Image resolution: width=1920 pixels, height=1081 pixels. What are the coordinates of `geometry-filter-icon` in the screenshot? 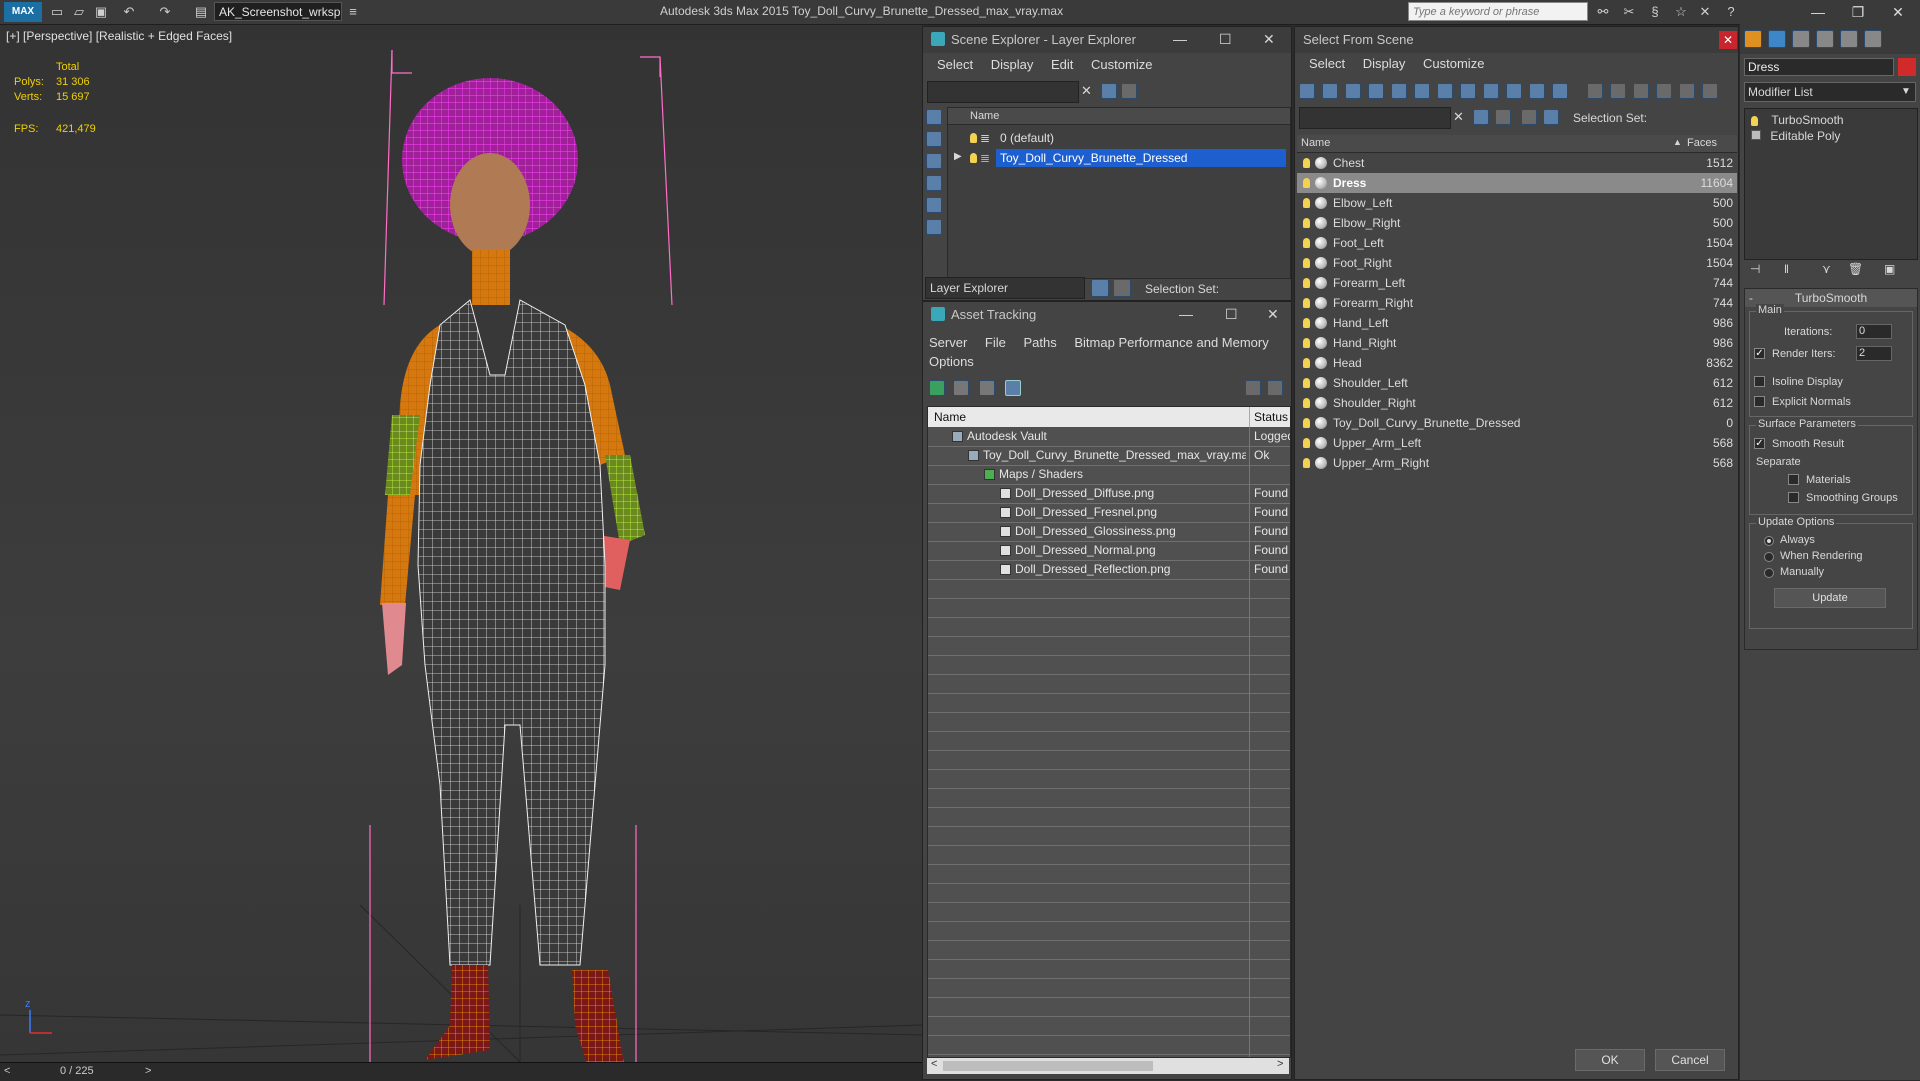 It's located at (1307, 91).